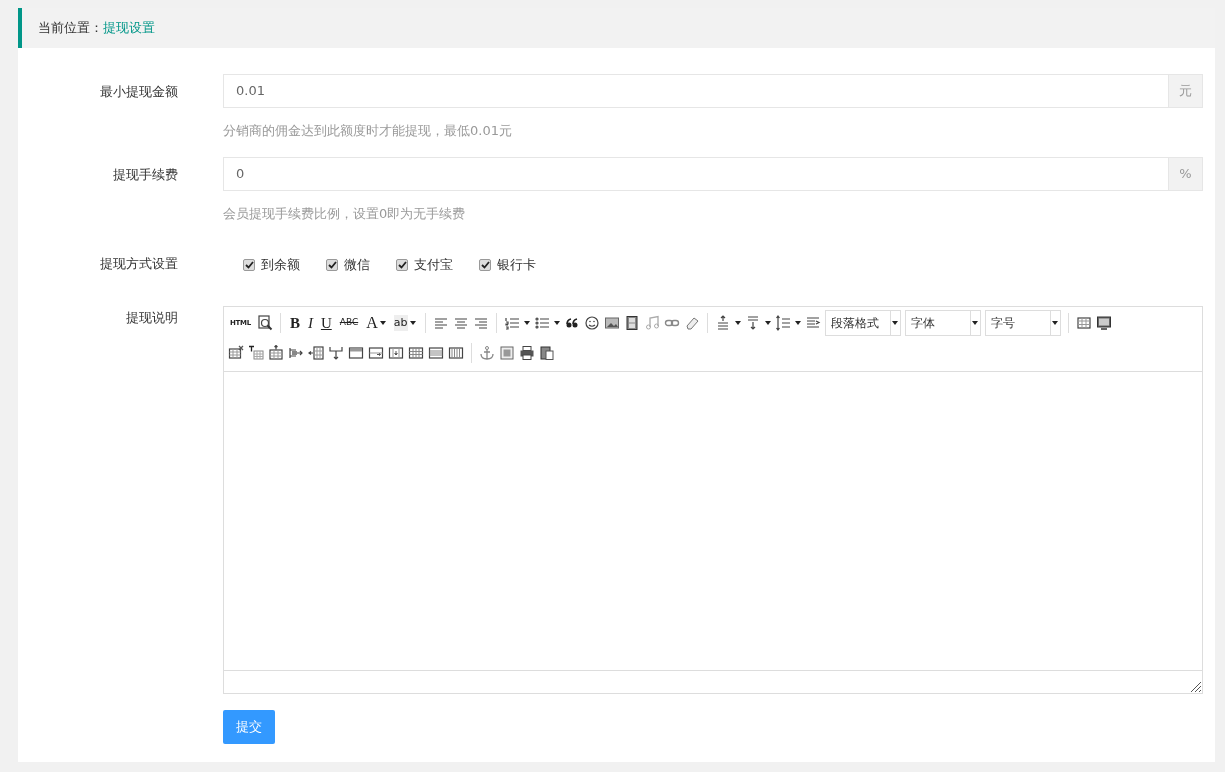  What do you see at coordinates (812, 323) in the screenshot?
I see `indent-icon` at bounding box center [812, 323].